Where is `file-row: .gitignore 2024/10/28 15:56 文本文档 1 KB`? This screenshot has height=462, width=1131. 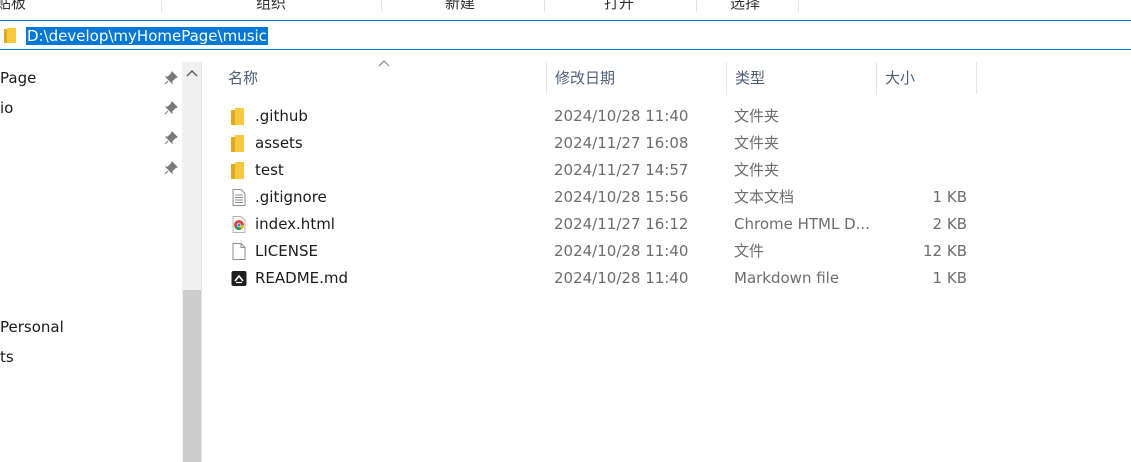
file-row: .gitignore 2024/10/28 15:56 文本文档 1 KB is located at coordinates (602, 197).